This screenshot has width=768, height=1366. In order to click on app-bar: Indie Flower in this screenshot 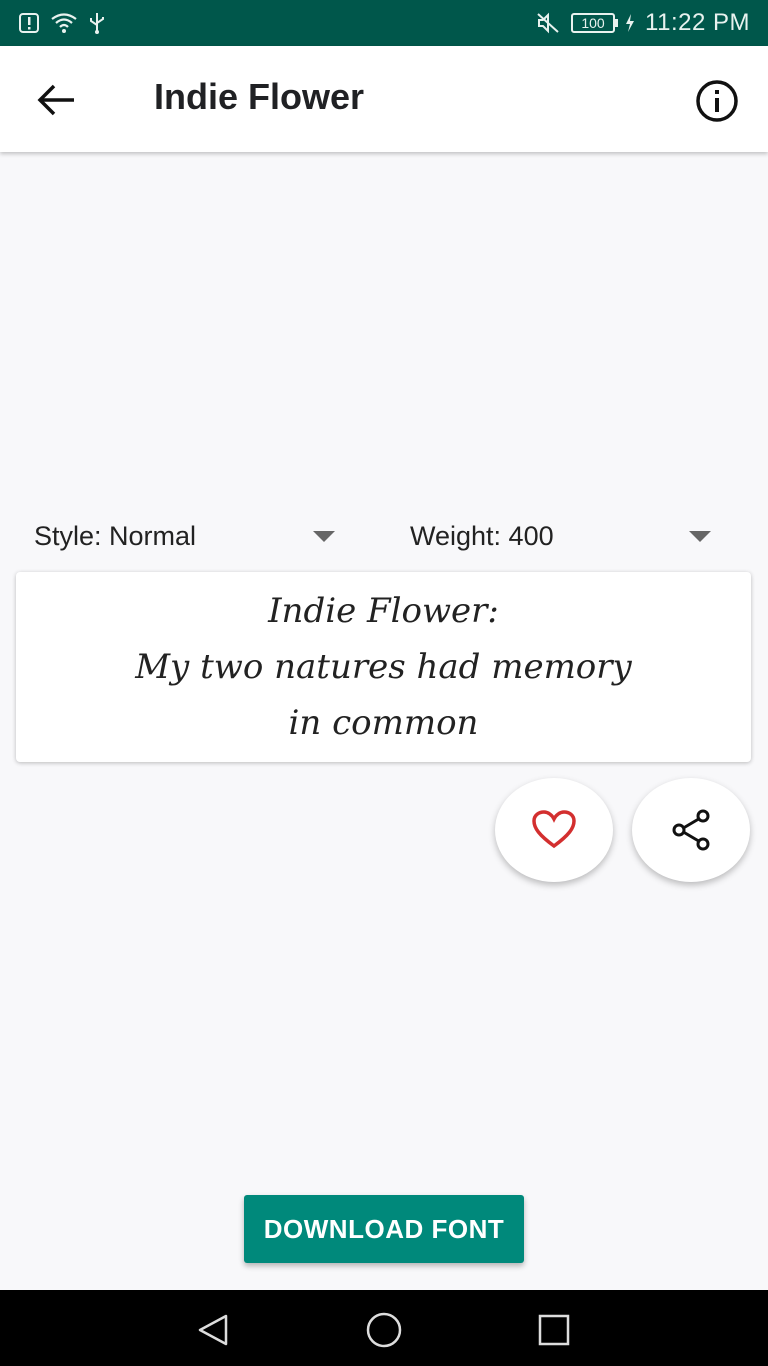, I will do `click(384, 99)`.